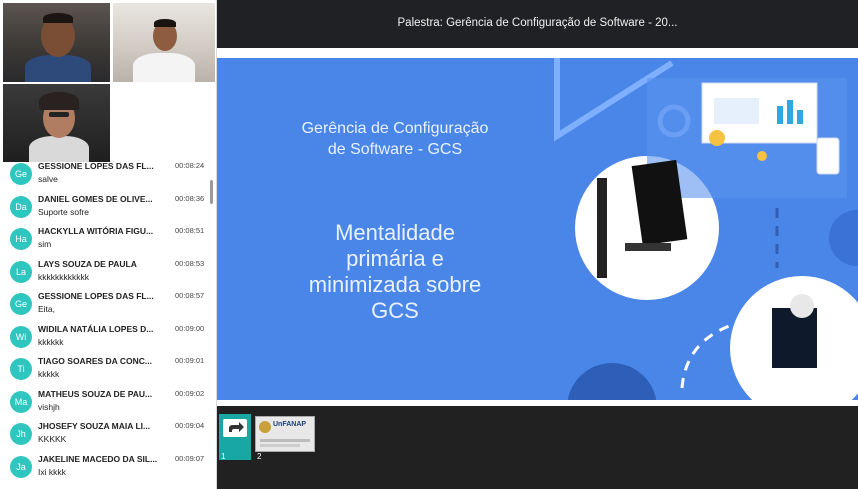 The width and height of the screenshot is (858, 489). Describe the element at coordinates (106, 402) in the screenshot. I see `chat-message: Ma MATHEUS SOUZA DE PAU... 00:09:02 vishjh` at that location.